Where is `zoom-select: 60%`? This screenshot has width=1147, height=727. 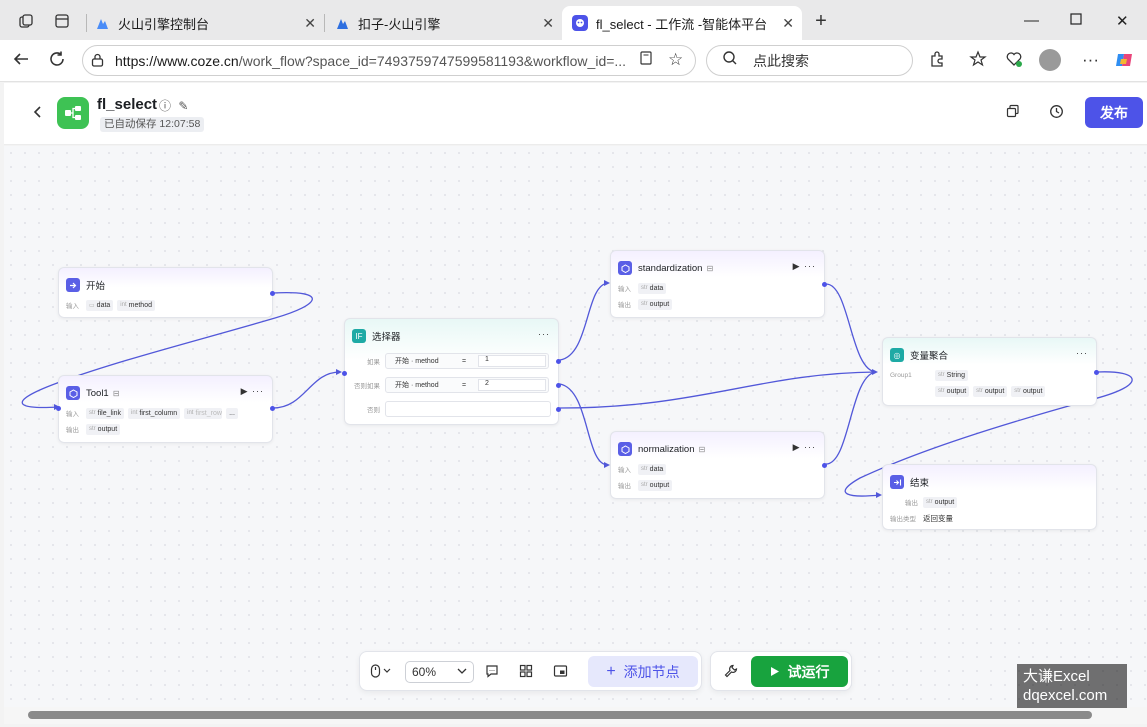 zoom-select: 60% is located at coordinates (439, 672).